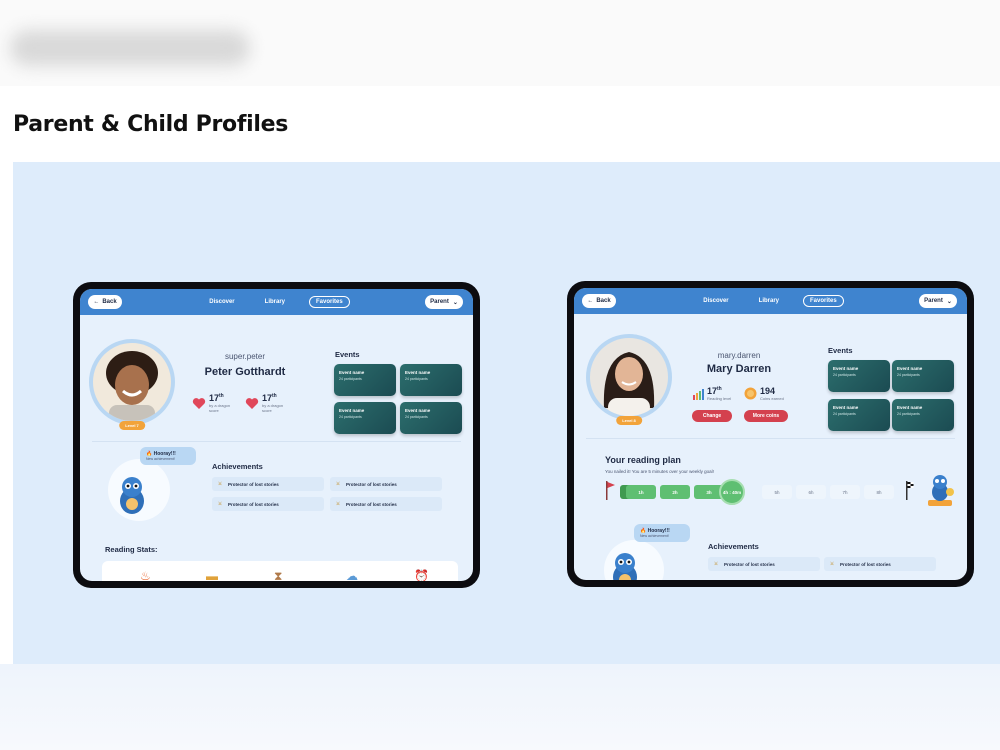 This screenshot has height=750, width=1000. Describe the element at coordinates (777, 492) in the screenshot. I see `progress-segment: 5h` at that location.